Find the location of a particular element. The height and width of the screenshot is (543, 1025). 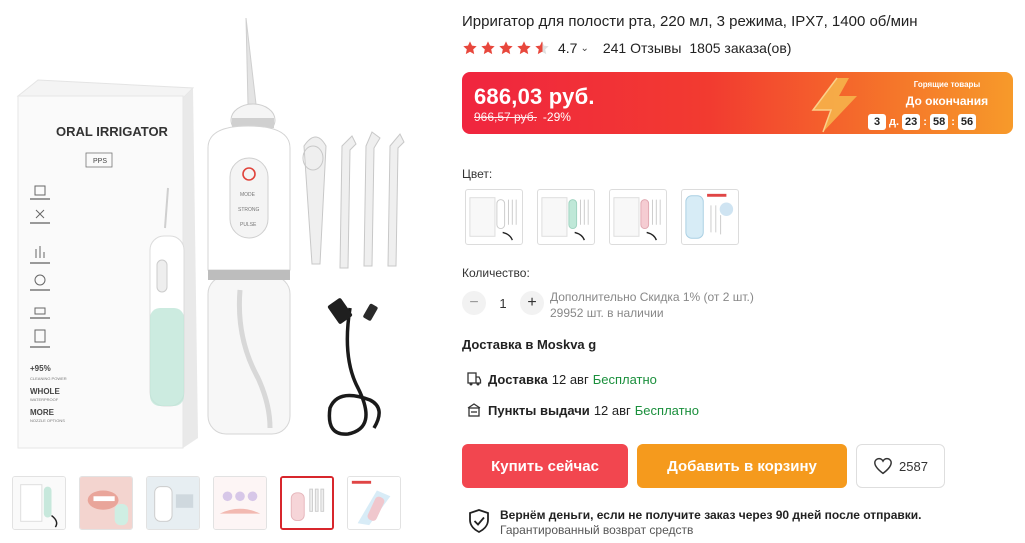

countdown-timer: 3 д. 23 : 58 : 56 is located at coordinates (922, 122).